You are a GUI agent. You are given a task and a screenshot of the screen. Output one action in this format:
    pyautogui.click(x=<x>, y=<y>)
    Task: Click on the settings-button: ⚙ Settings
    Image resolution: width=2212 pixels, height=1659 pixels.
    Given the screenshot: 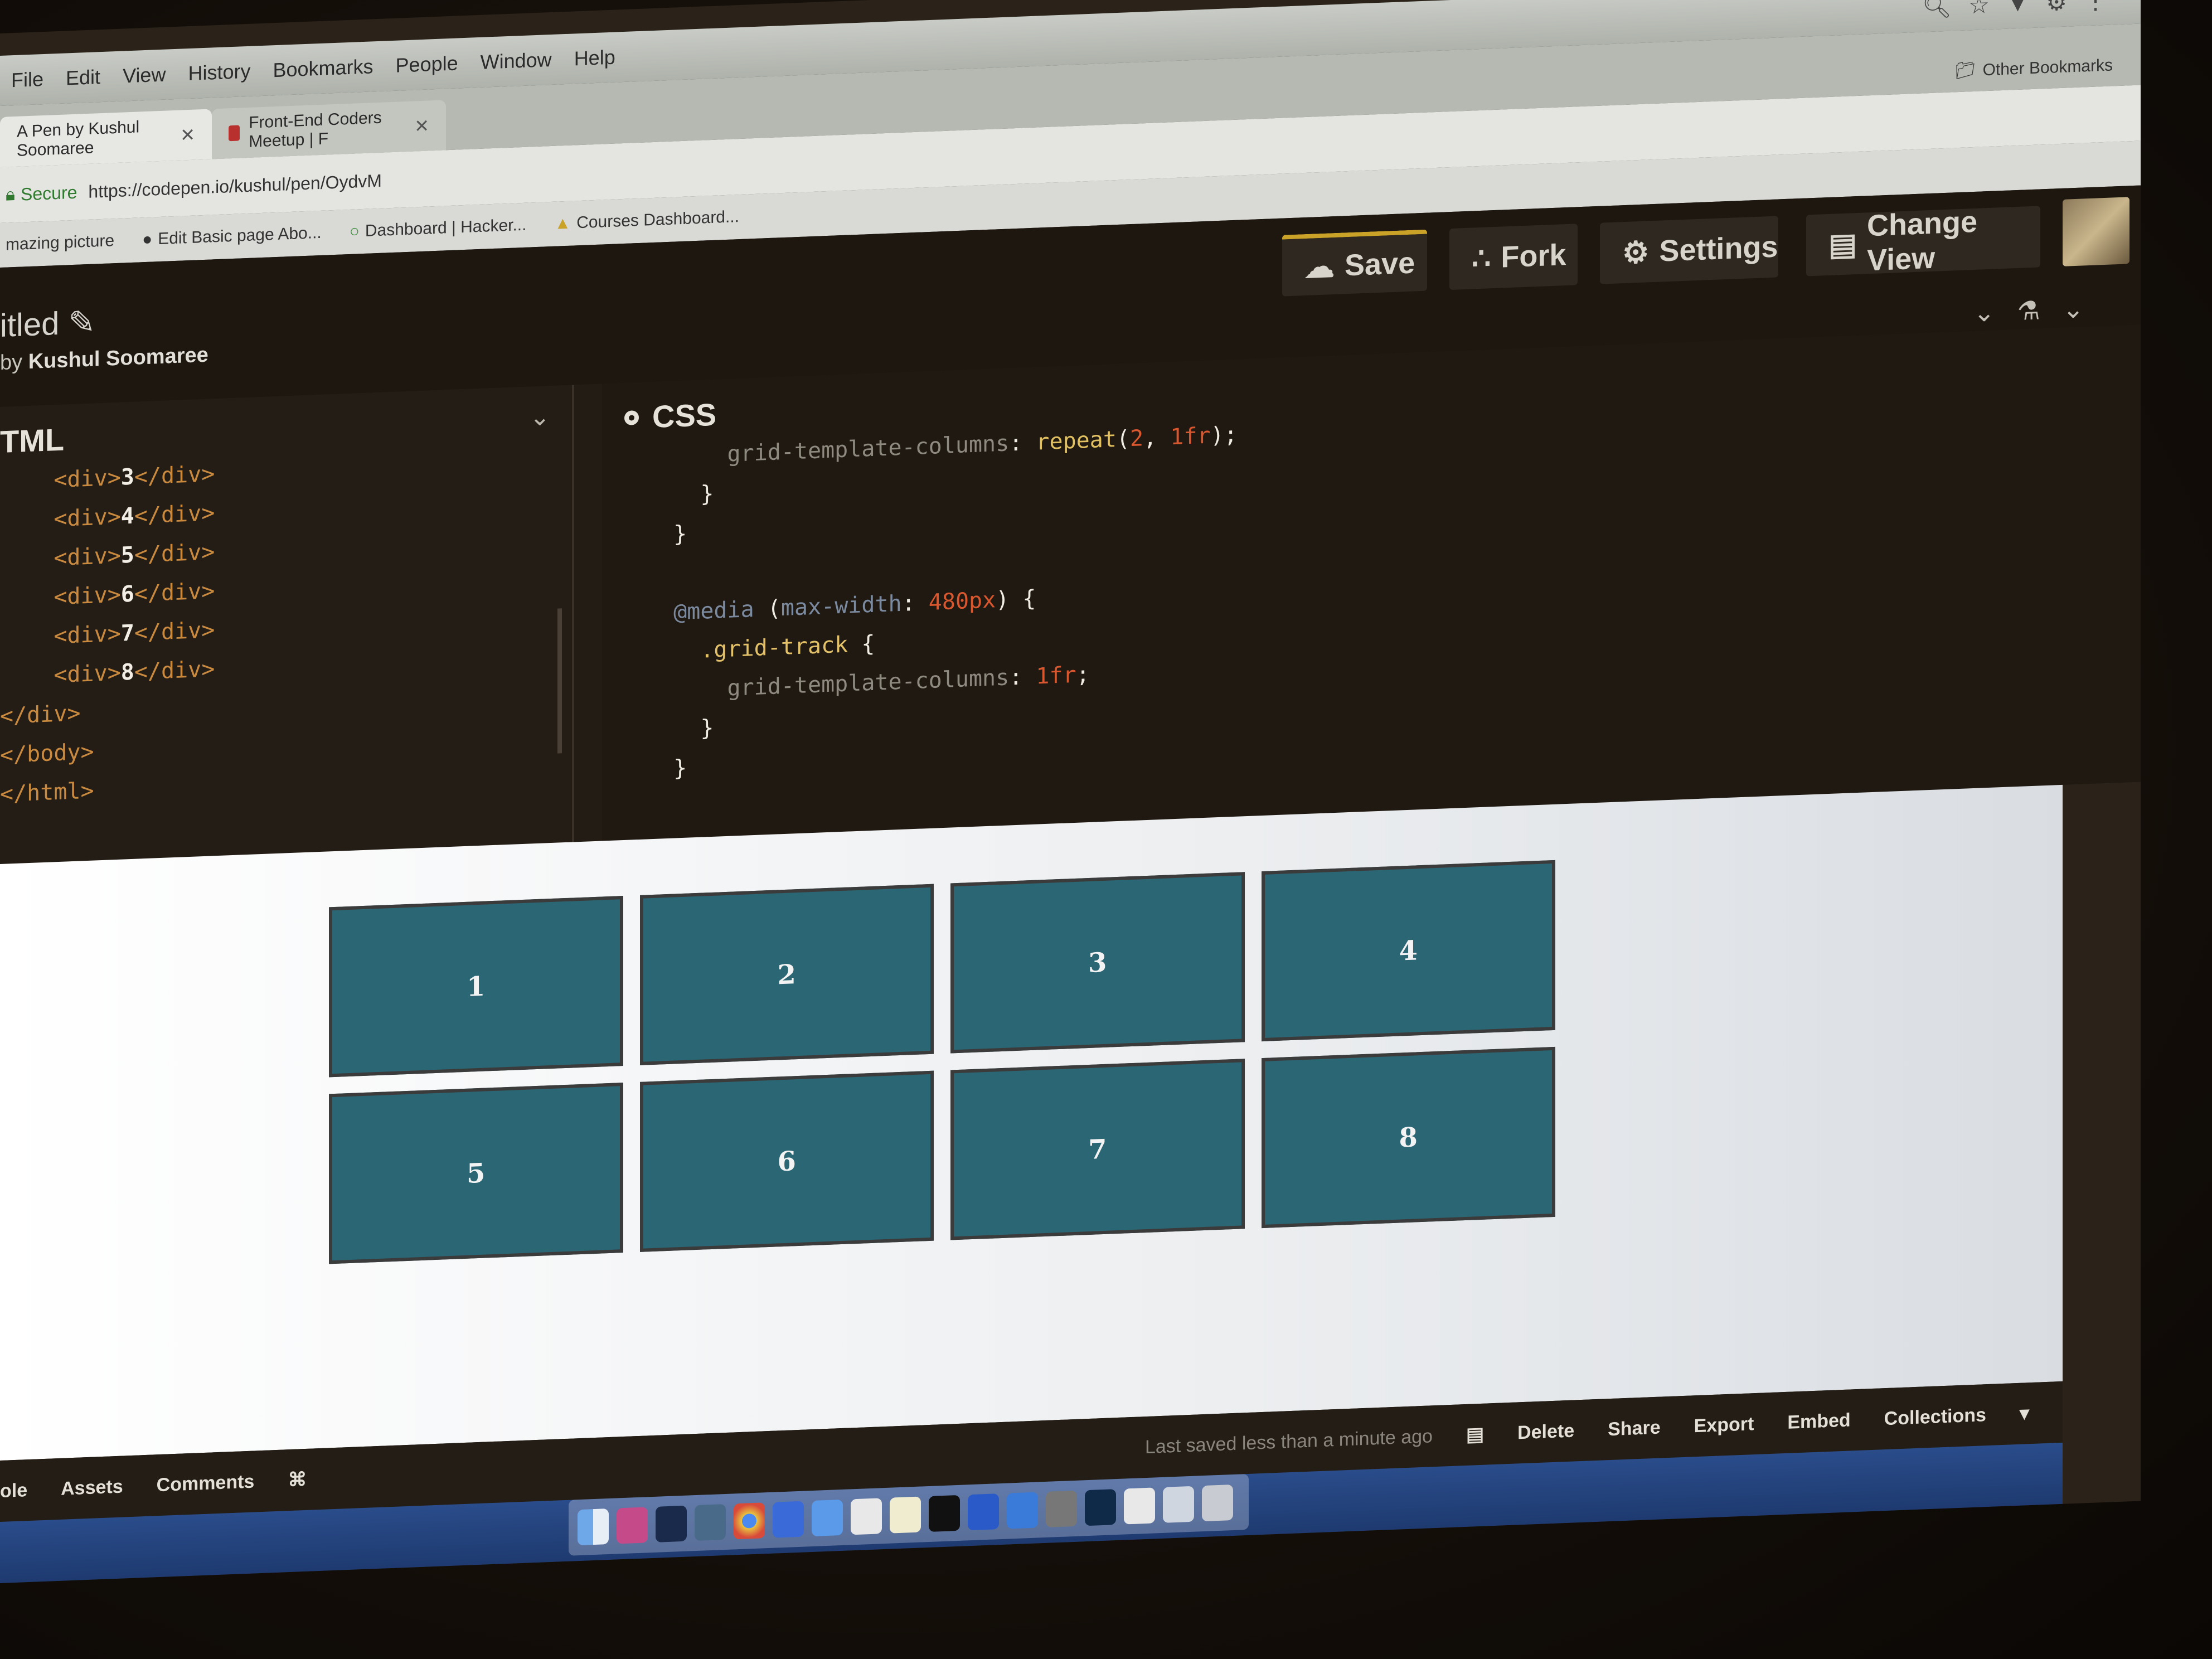 What is the action you would take?
    pyautogui.click(x=1689, y=250)
    